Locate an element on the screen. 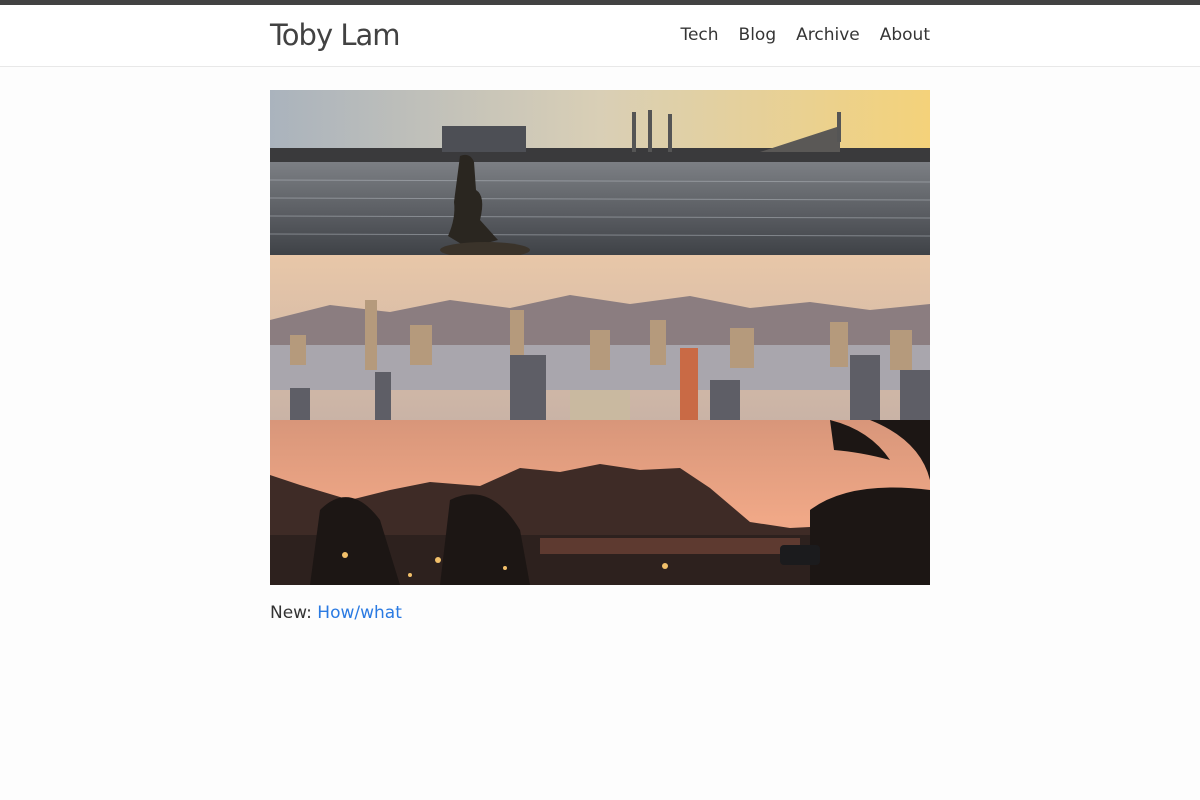 The width and height of the screenshot is (1200, 800). nav-item-about: About is located at coordinates (905, 35).